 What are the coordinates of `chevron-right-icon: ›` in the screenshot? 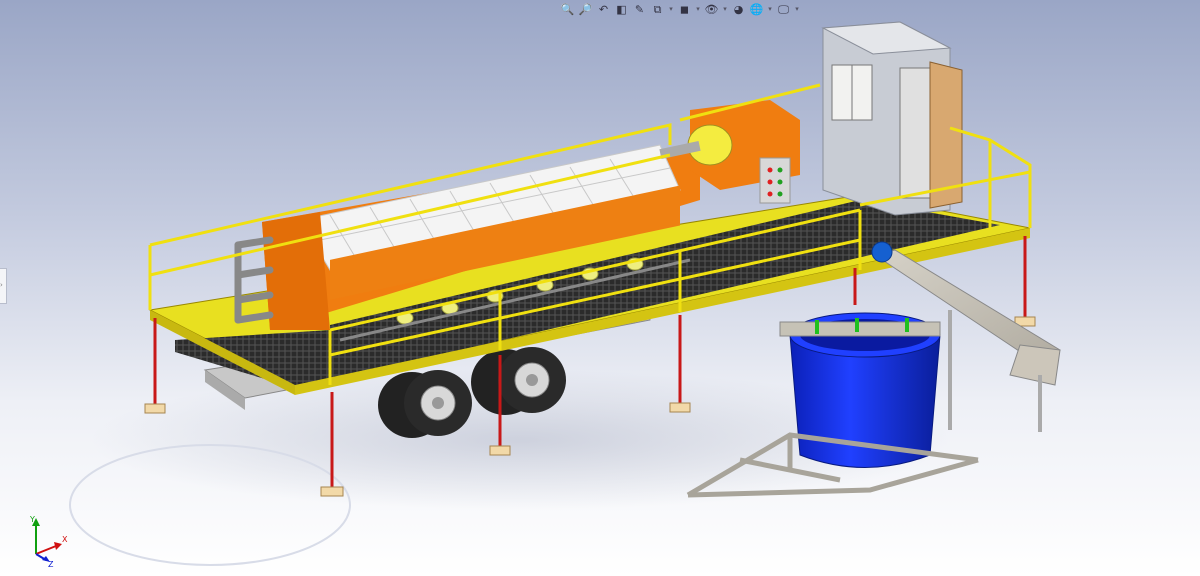 It's located at (1, 285).